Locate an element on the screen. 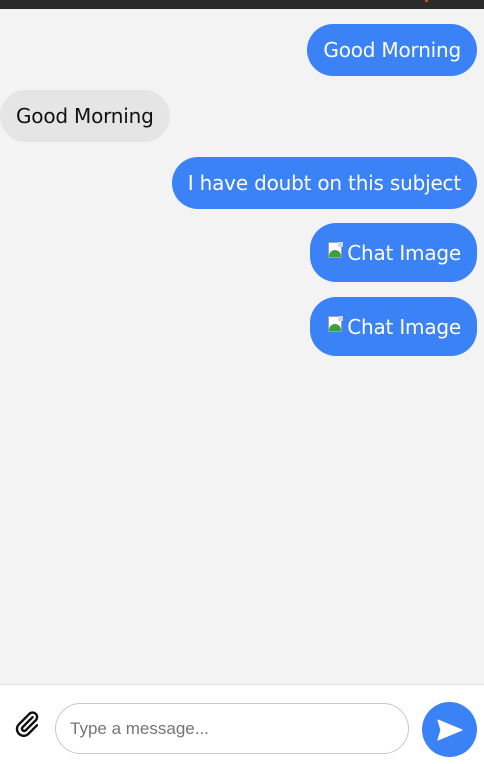 This screenshot has width=484, height=764. top-bar-accent is located at coordinates (426, 1).